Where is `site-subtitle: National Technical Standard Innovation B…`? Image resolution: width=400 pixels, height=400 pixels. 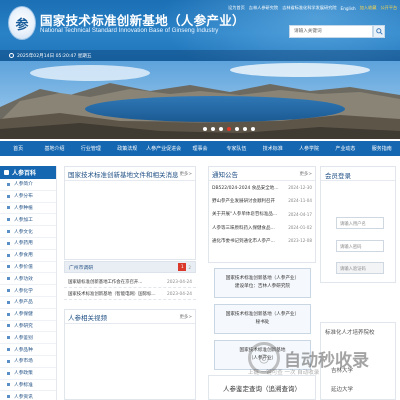 site-subtitle: National Technical Standard Innovation B… is located at coordinates (129, 30).